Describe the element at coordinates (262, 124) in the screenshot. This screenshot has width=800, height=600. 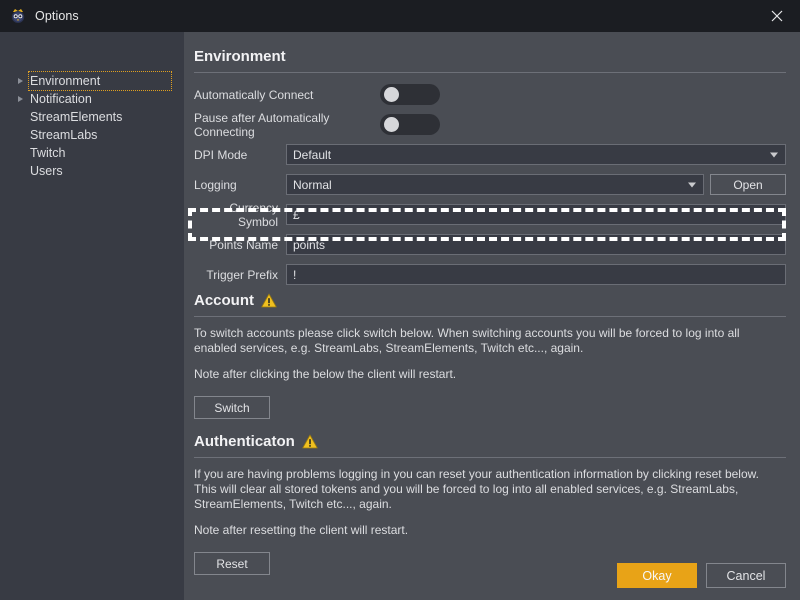
I see `pause-after-connecting-label: Pause after Automatically Connecting` at that location.